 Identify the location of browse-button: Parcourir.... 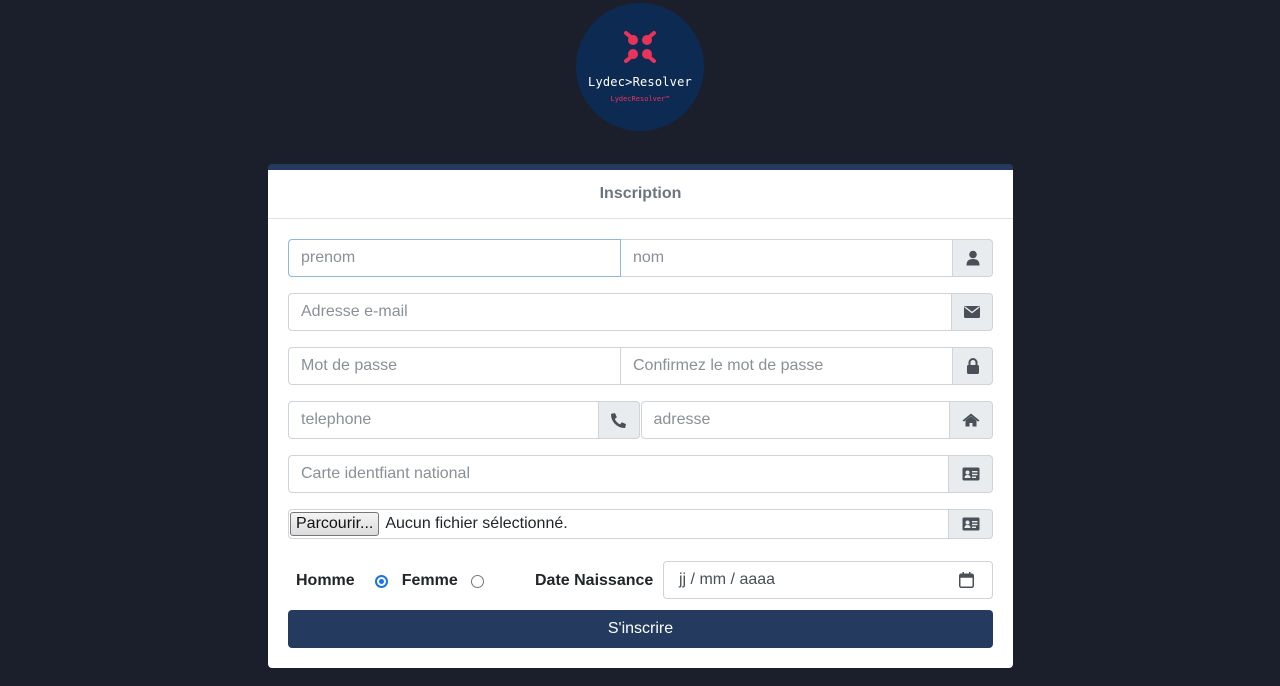
(335, 524).